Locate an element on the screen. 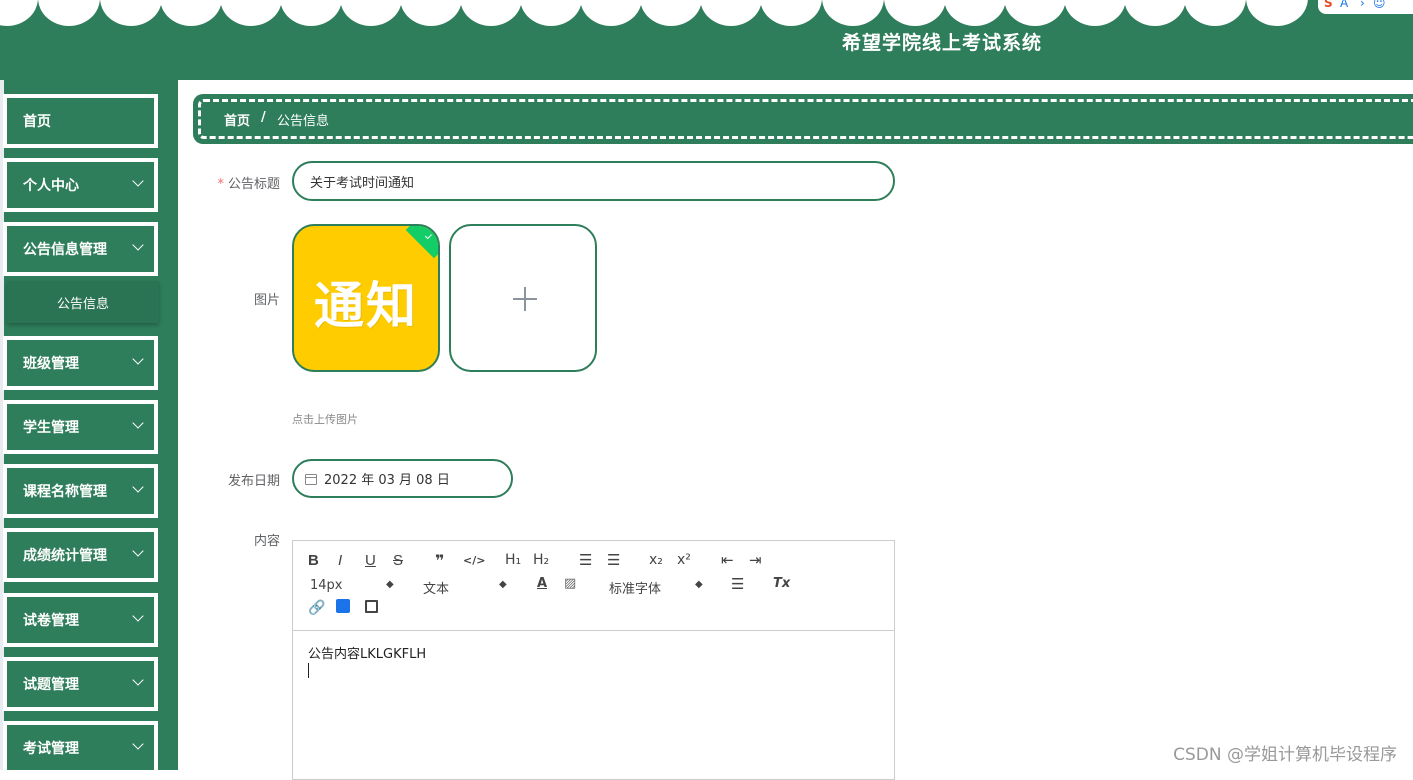 Image resolution: width=1413 pixels, height=780 pixels. upload-success-check-icon is located at coordinates (421, 242).